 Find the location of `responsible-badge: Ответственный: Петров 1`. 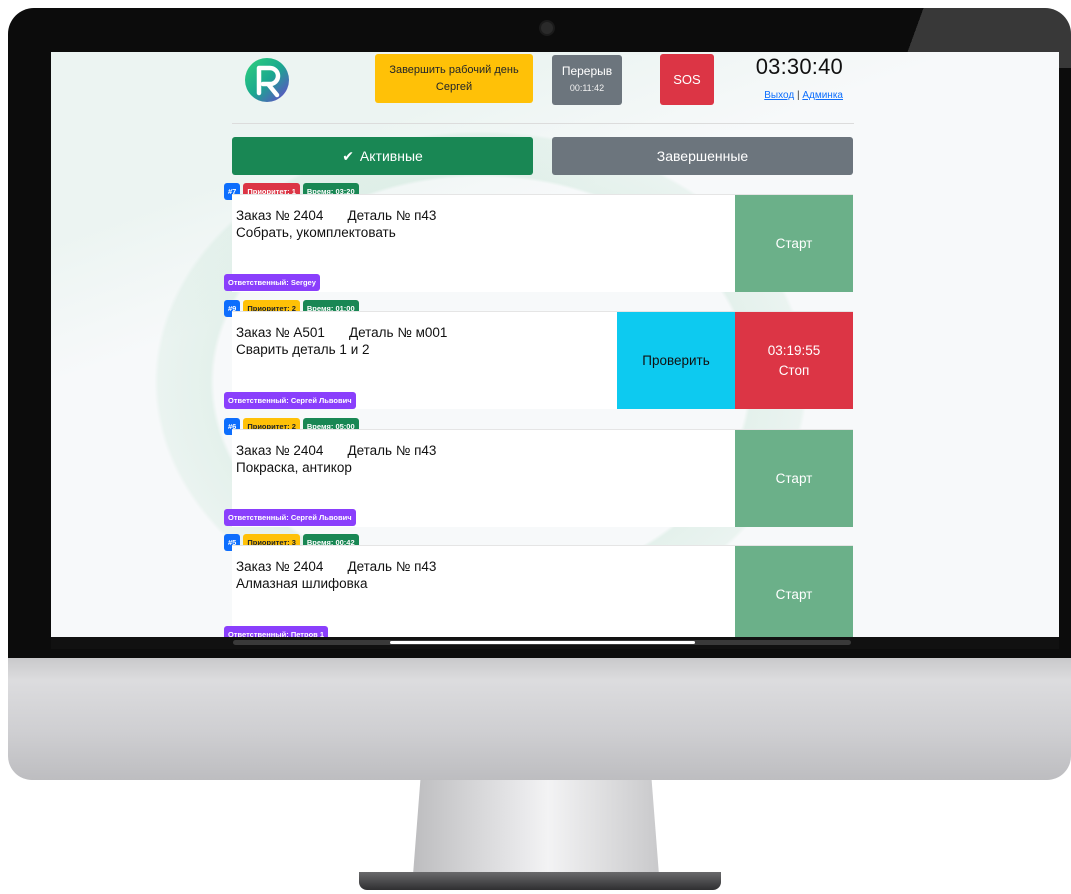

responsible-badge: Ответственный: Петров 1 is located at coordinates (276, 631).